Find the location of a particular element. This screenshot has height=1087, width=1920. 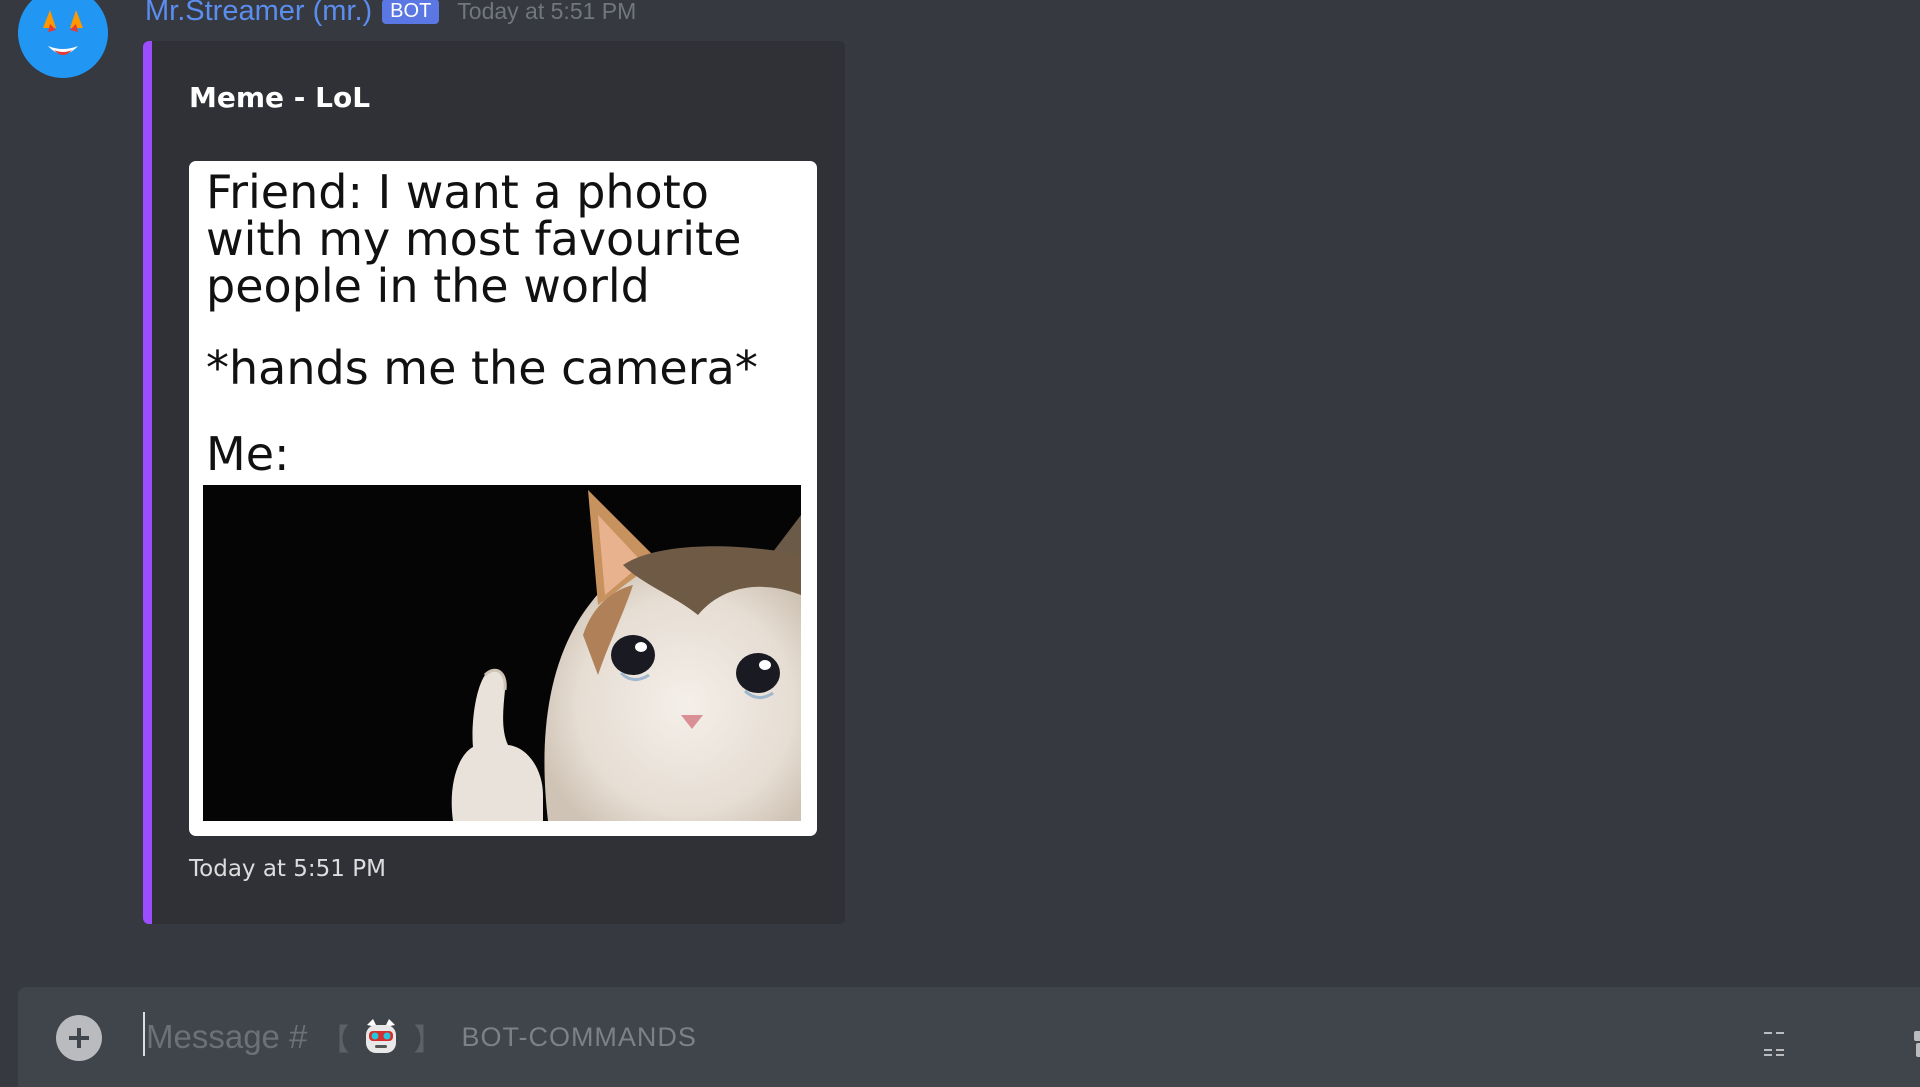

devil-emoji-avatar-icon is located at coordinates (63, 39).